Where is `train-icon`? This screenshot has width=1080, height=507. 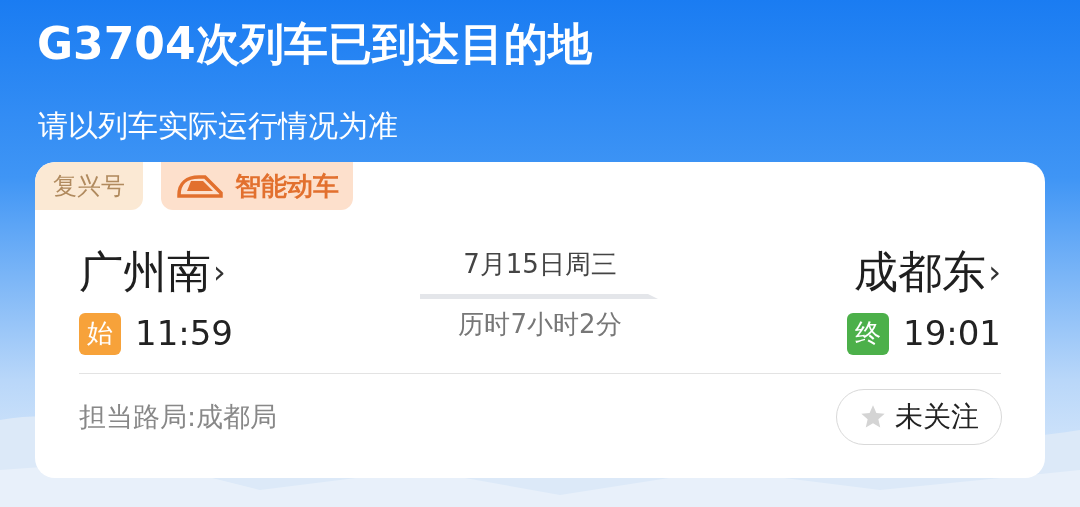
train-icon is located at coordinates (200, 186).